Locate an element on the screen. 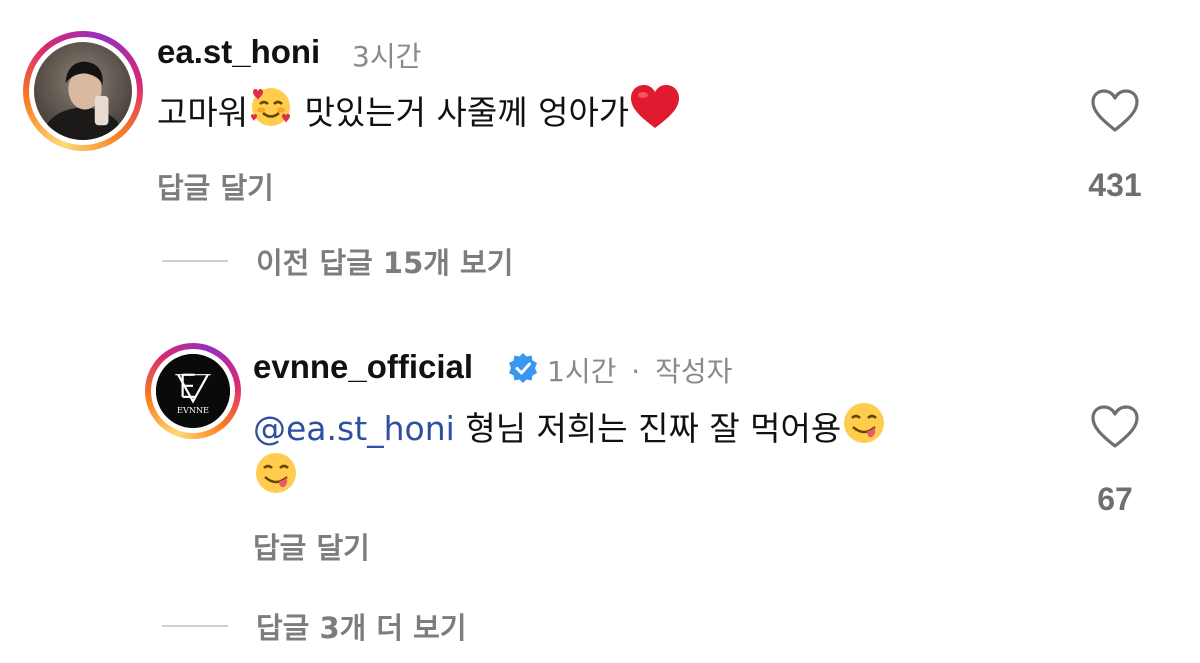 Image resolution: width=1200 pixels, height=663 pixels. view-previous-replies: 이전 답글 15개 보기 is located at coordinates (337, 261).